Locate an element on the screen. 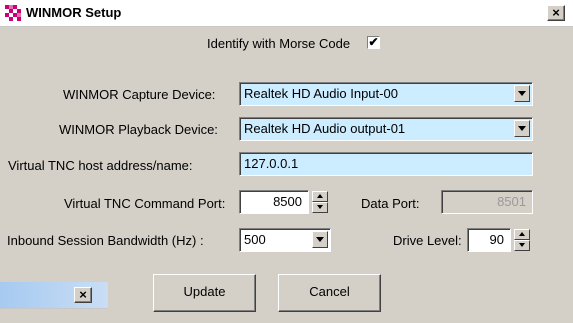  cancel-button: Cancel is located at coordinates (329, 293).